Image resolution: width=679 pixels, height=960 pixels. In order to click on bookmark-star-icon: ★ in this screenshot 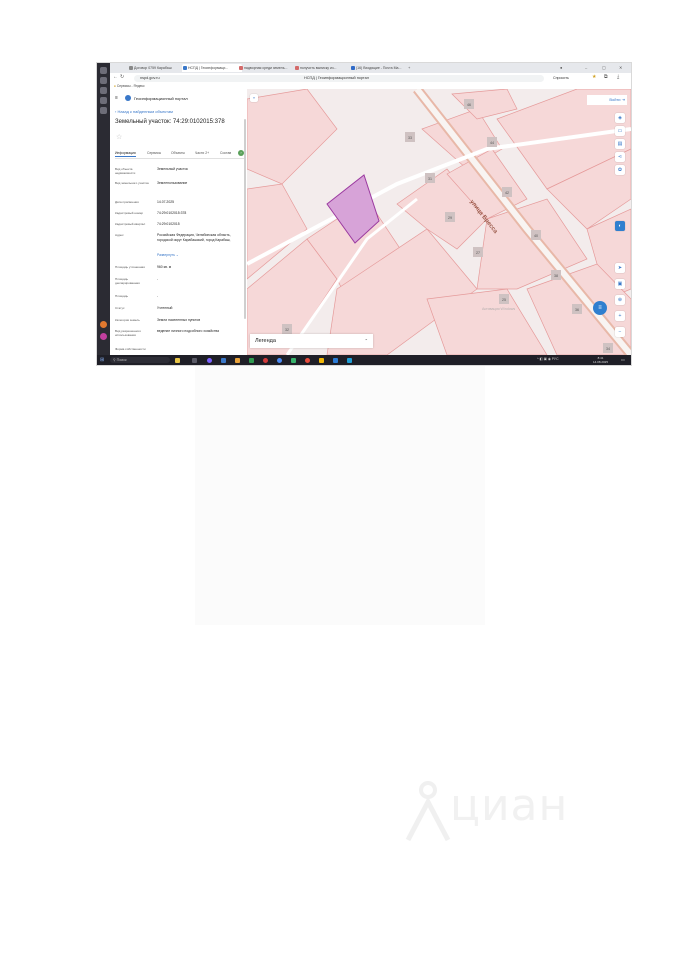, I will do `click(594, 77)`.